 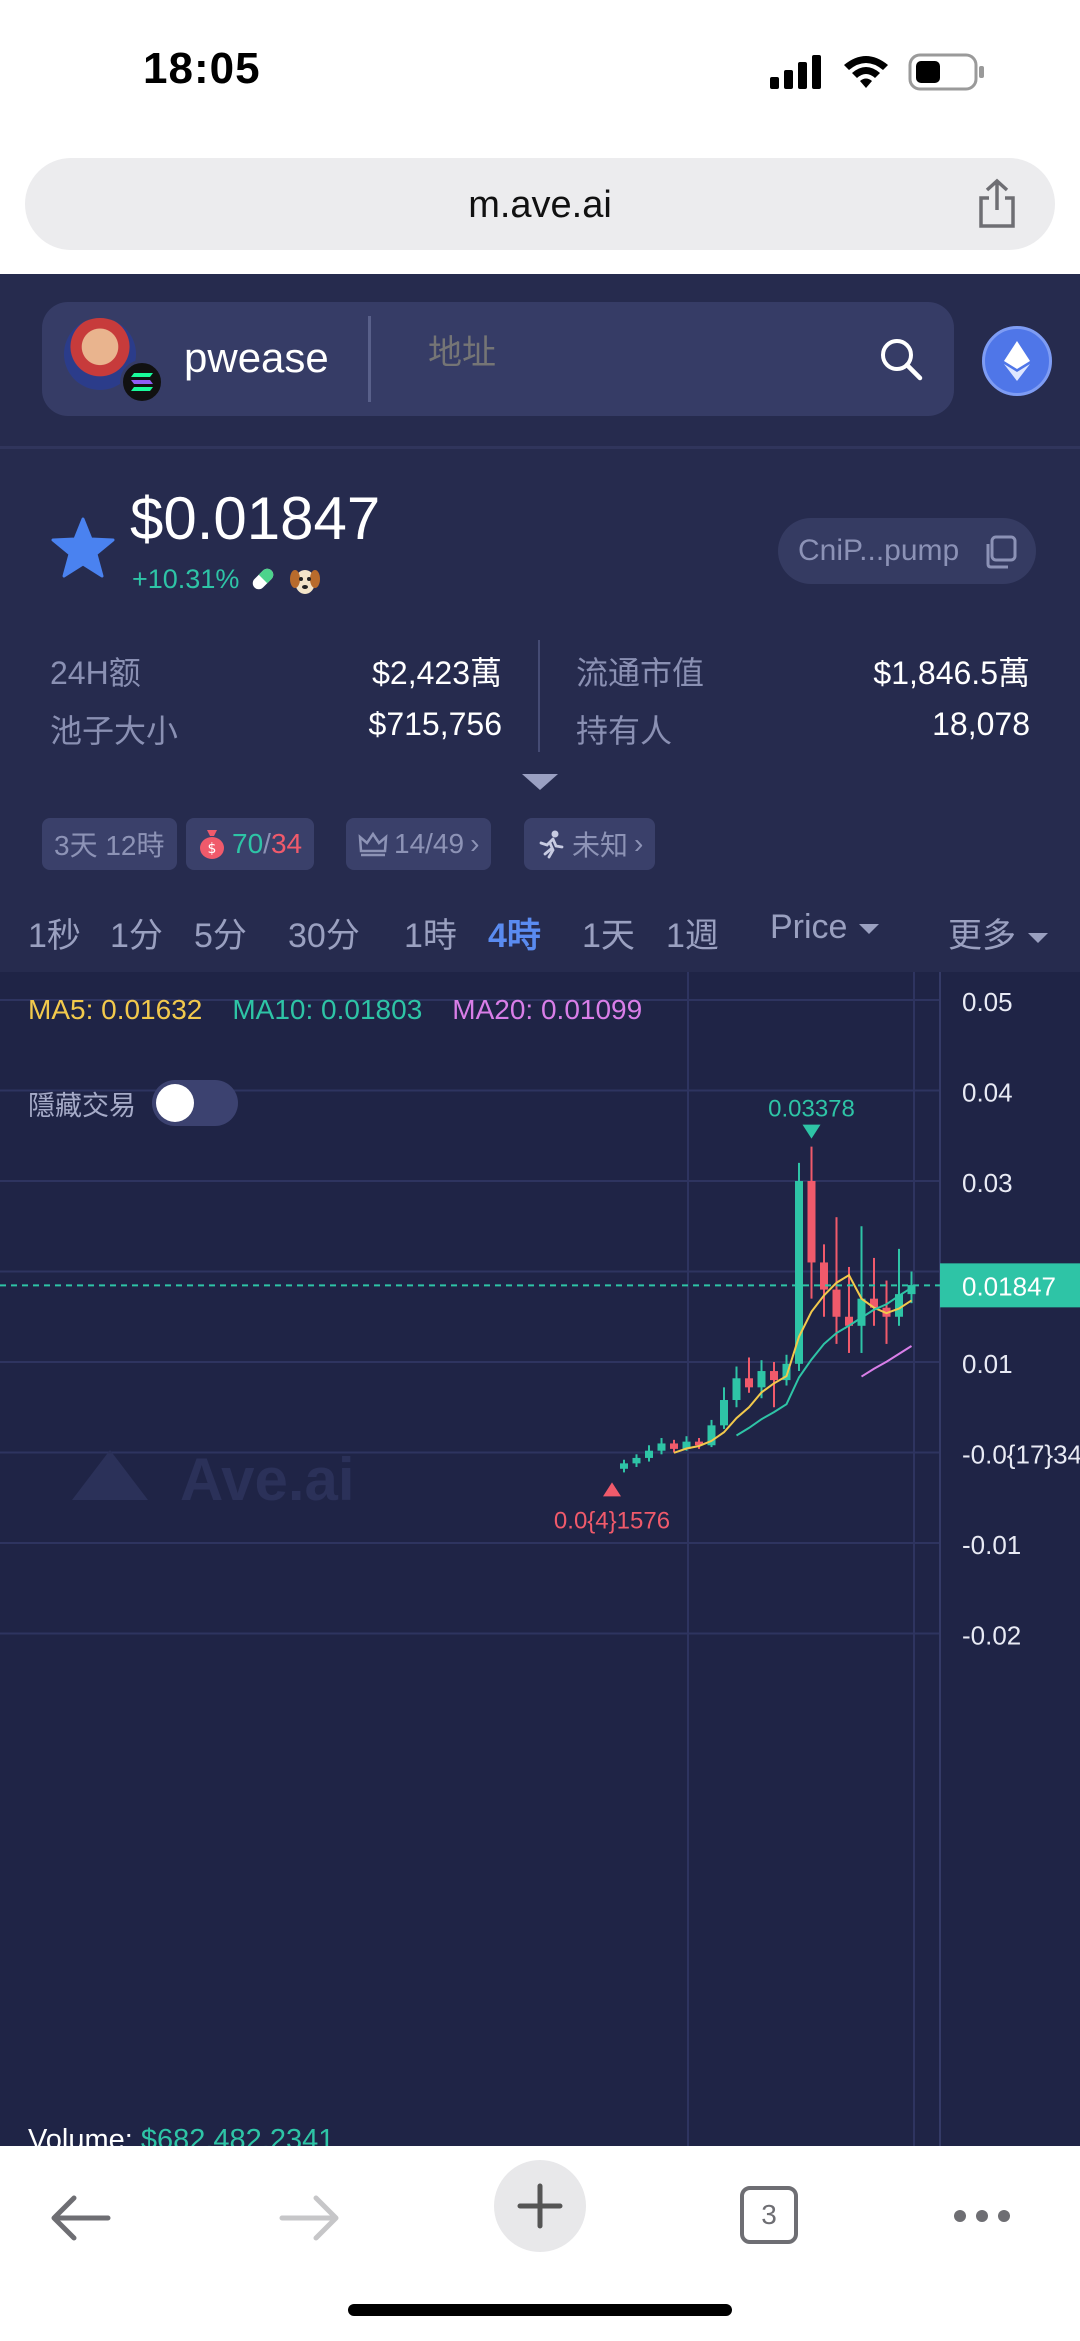 I want to click on low-price-marker: 0.0{4}1576, so click(x=612, y=1520).